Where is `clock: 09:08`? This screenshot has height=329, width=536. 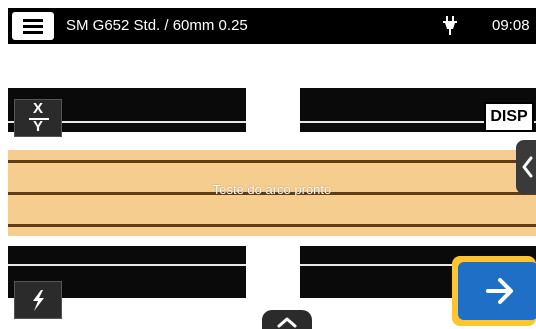
clock: 09:08 is located at coordinates (511, 25).